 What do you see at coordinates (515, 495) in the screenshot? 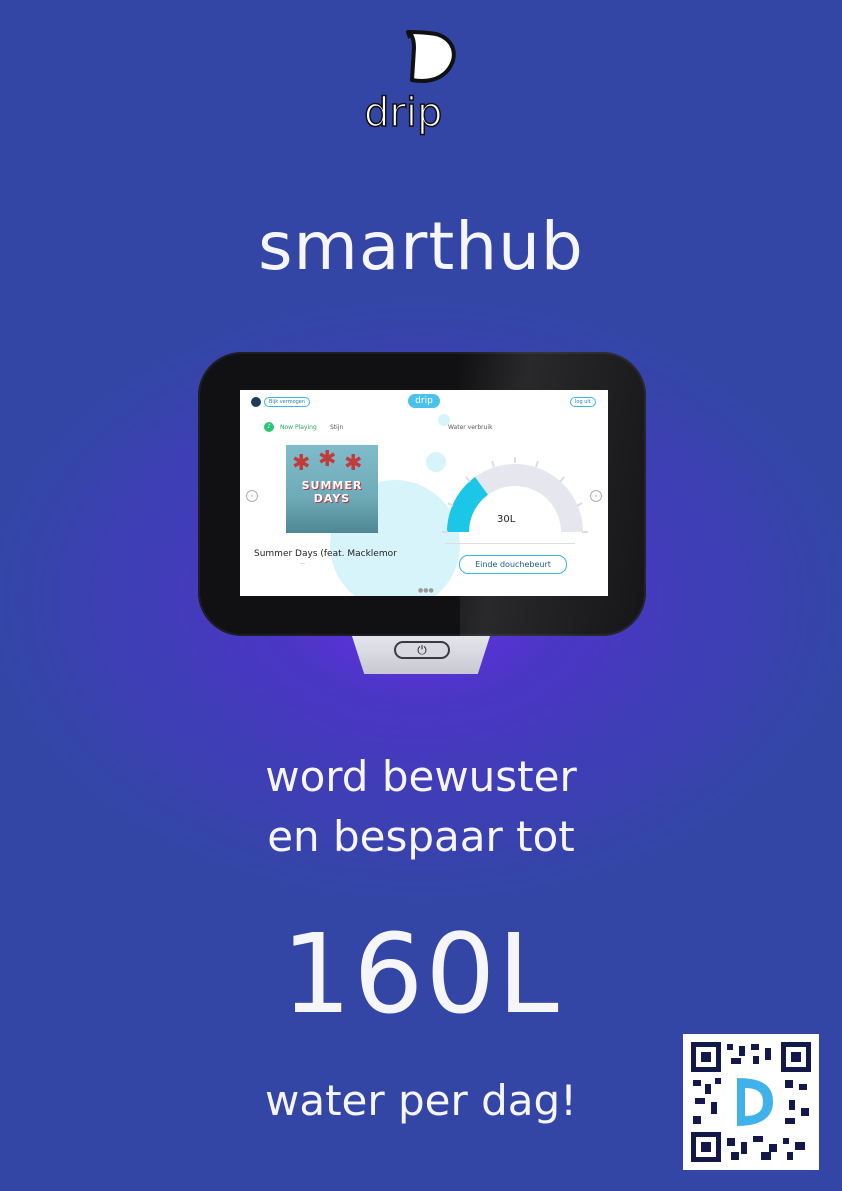
I see `water-gauge` at bounding box center [515, 495].